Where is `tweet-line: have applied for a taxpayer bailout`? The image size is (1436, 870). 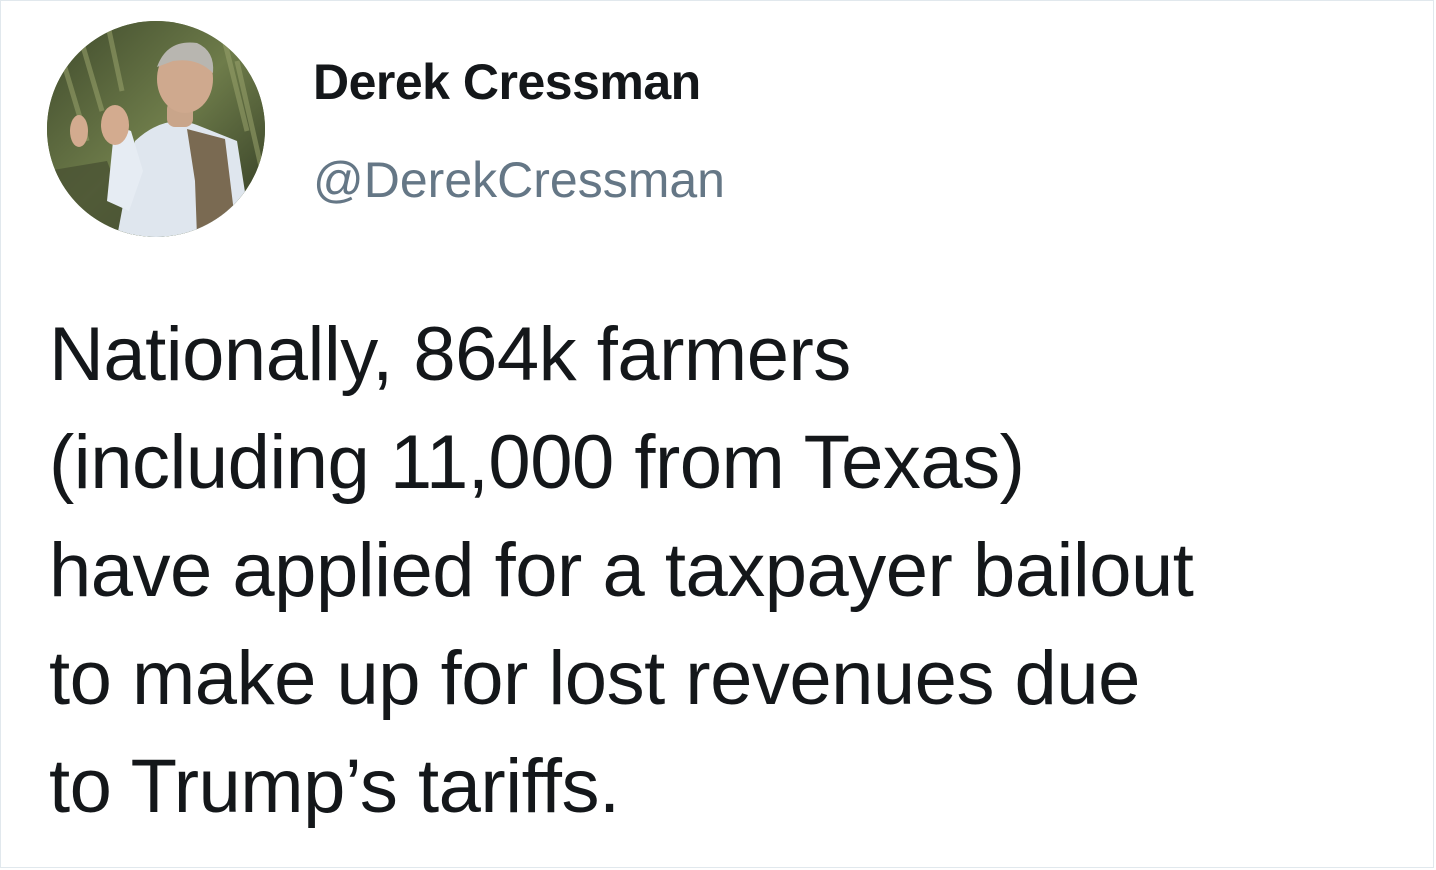
tweet-line: have applied for a taxpayer bailout is located at coordinates (621, 570).